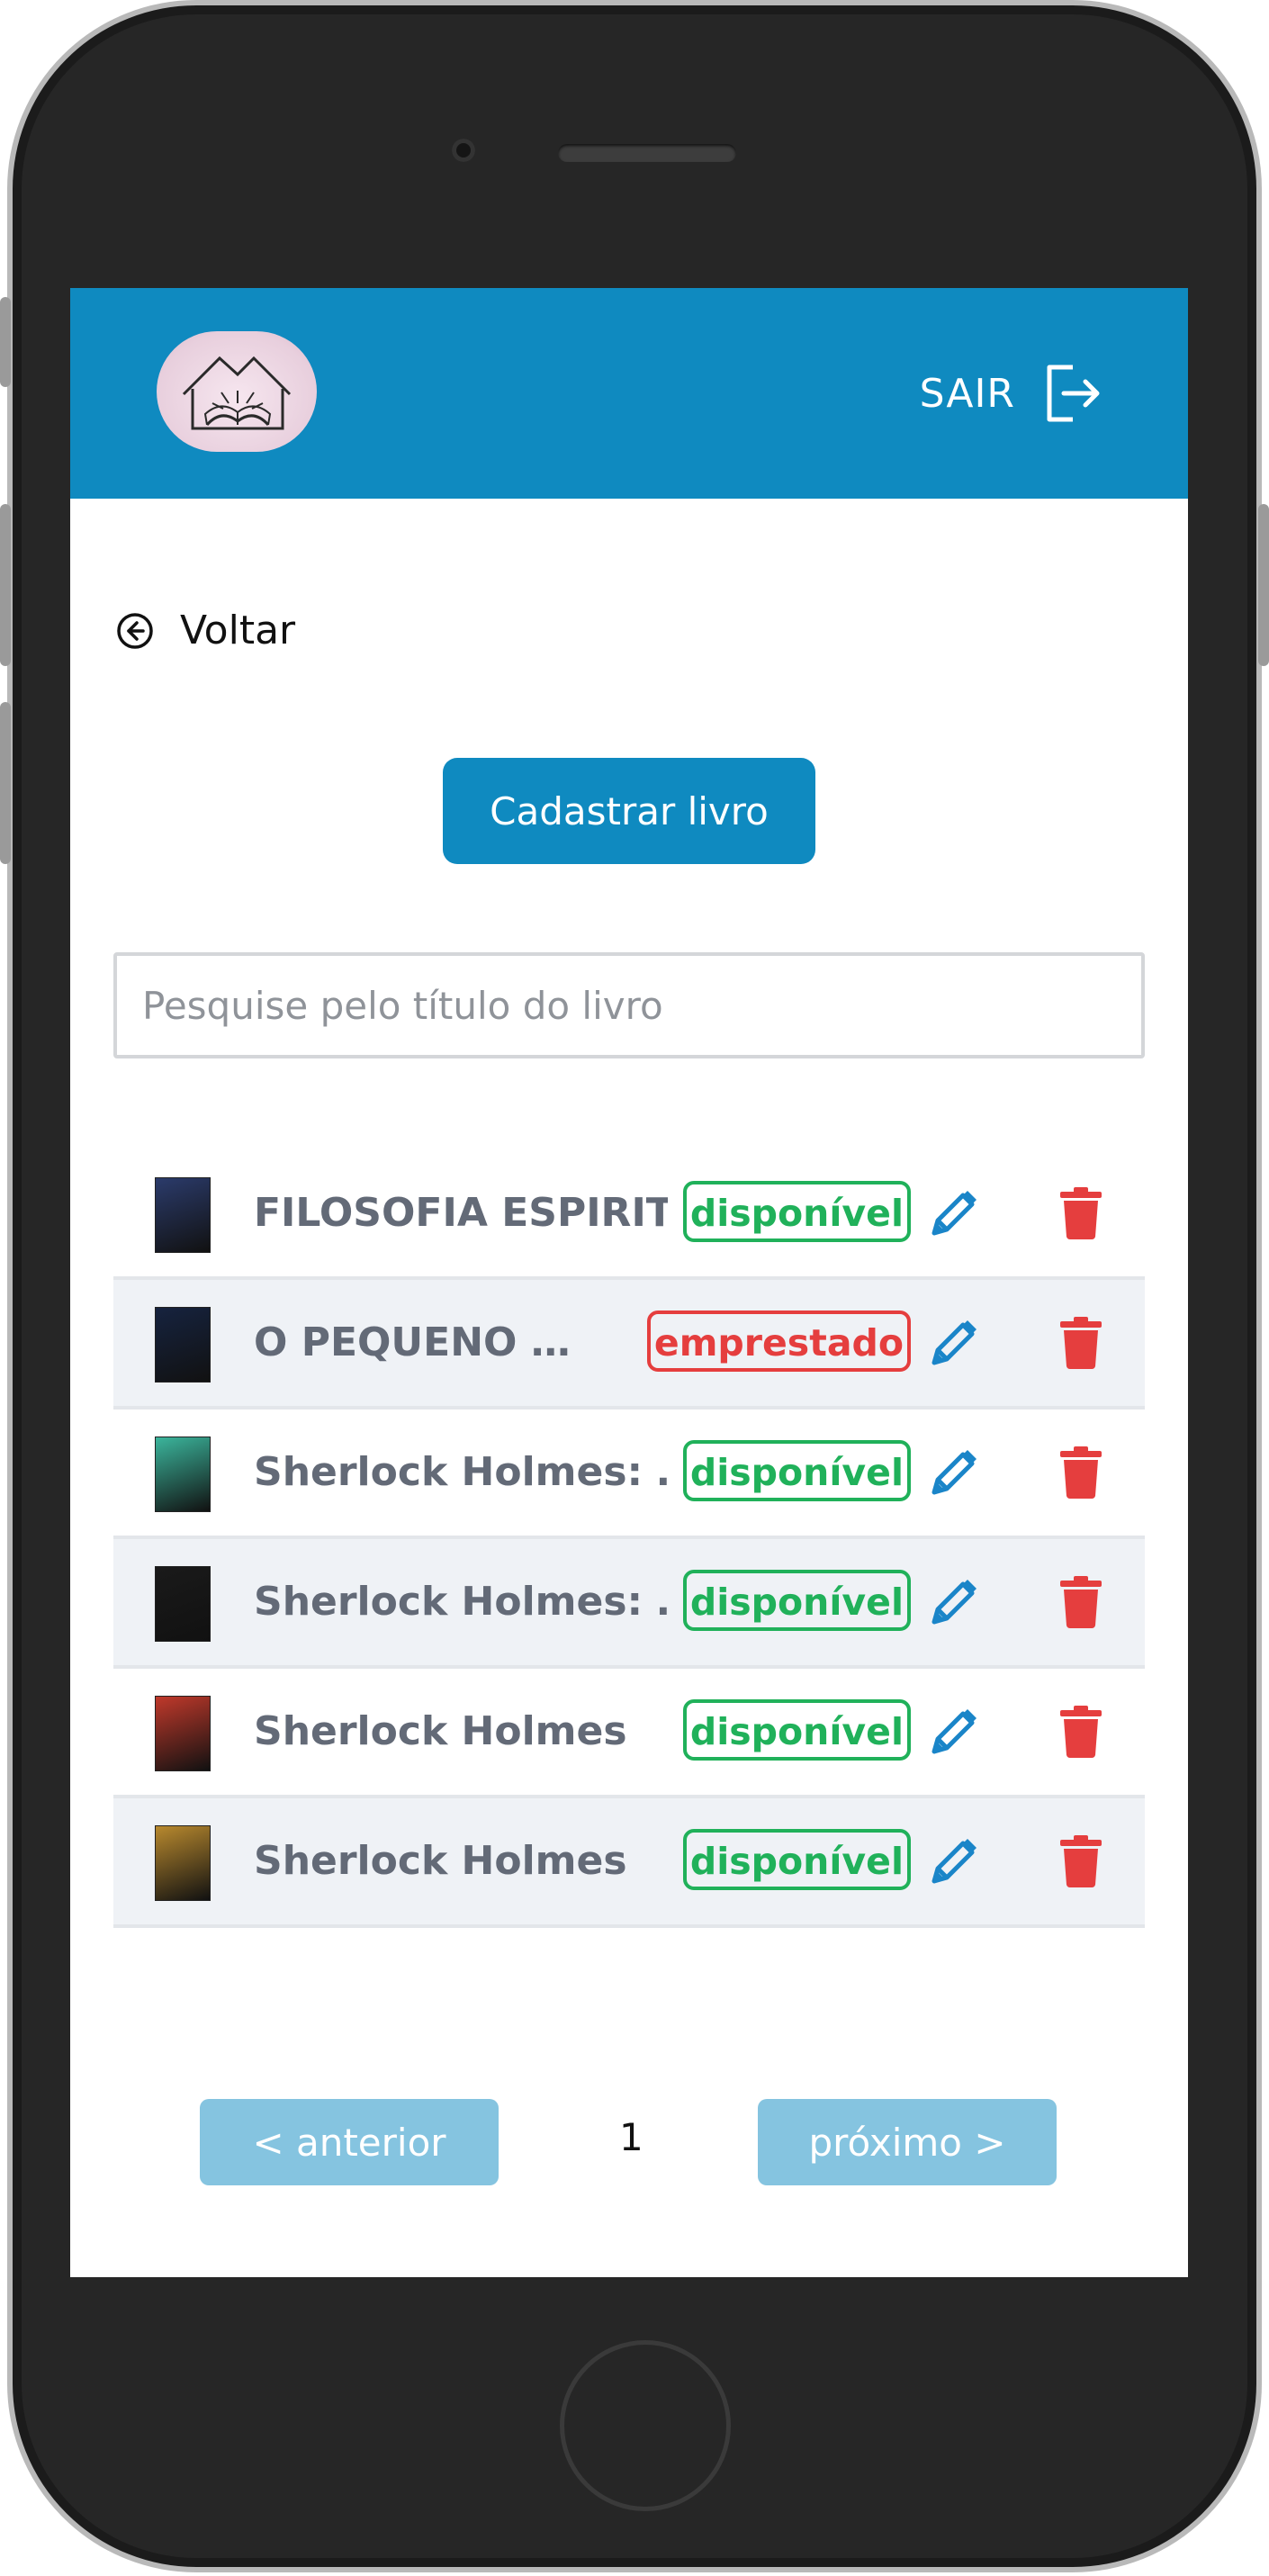  I want to click on book-row: FILOSOFIA ESPIRIT… disponível, so click(629, 1215).